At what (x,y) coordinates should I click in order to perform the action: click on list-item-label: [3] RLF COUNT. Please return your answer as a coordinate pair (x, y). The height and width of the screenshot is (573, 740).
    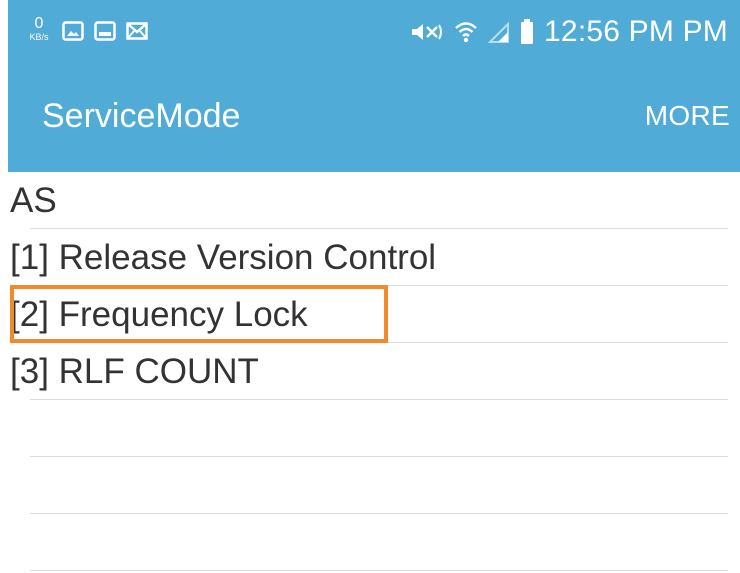
    Looking at the image, I should click on (134, 371).